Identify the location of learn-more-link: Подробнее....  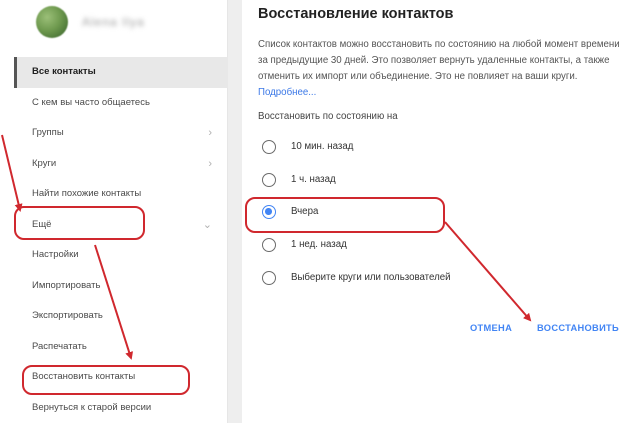
(287, 92).